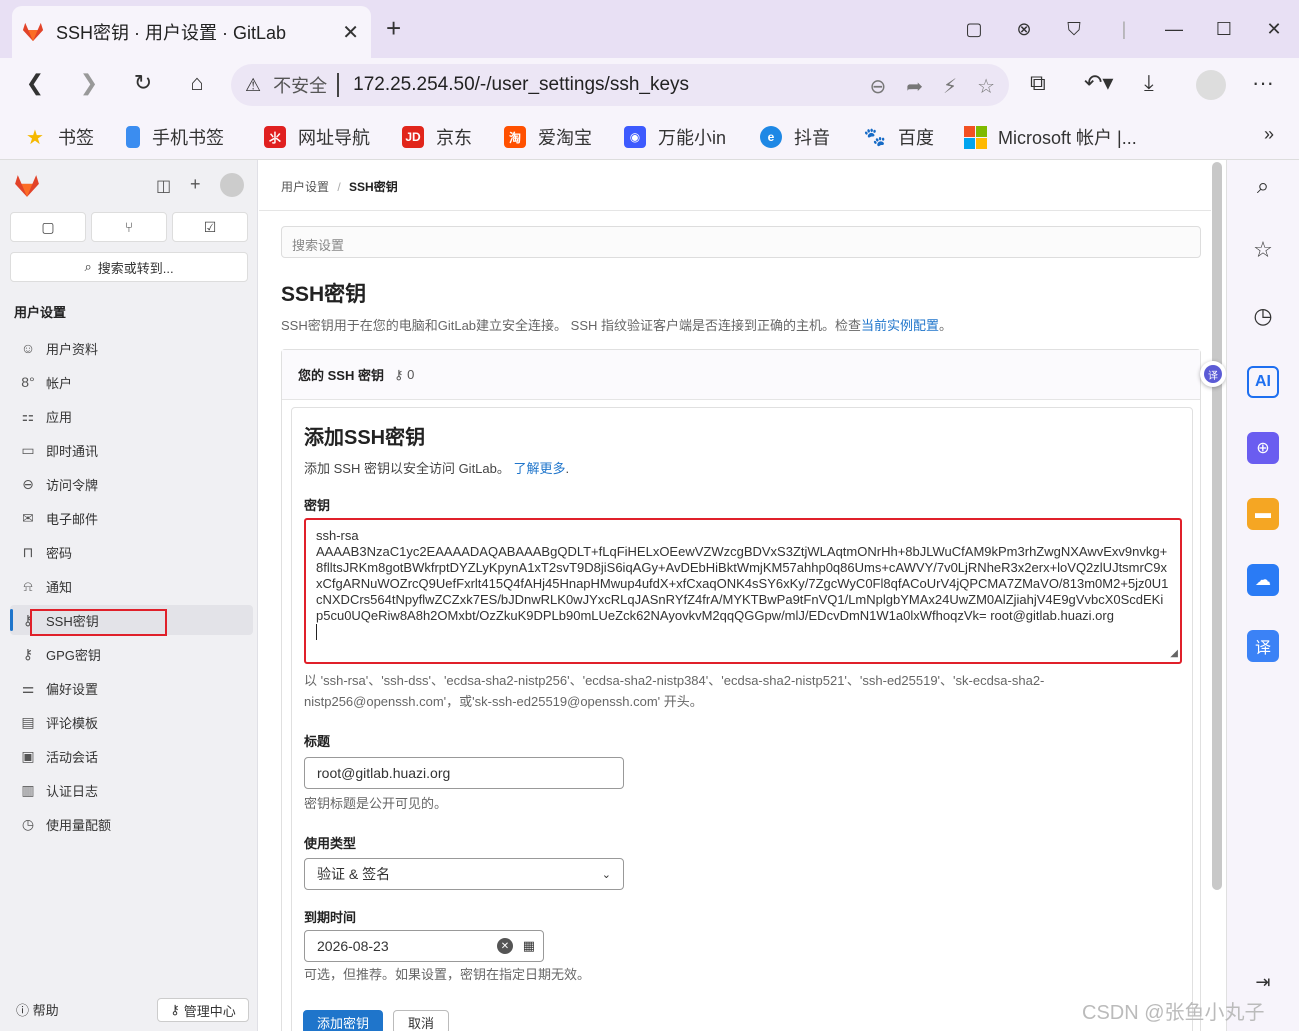 The width and height of the screenshot is (1299, 1031). Describe the element at coordinates (197, 83) in the screenshot. I see `home-icon: ⌂` at that location.